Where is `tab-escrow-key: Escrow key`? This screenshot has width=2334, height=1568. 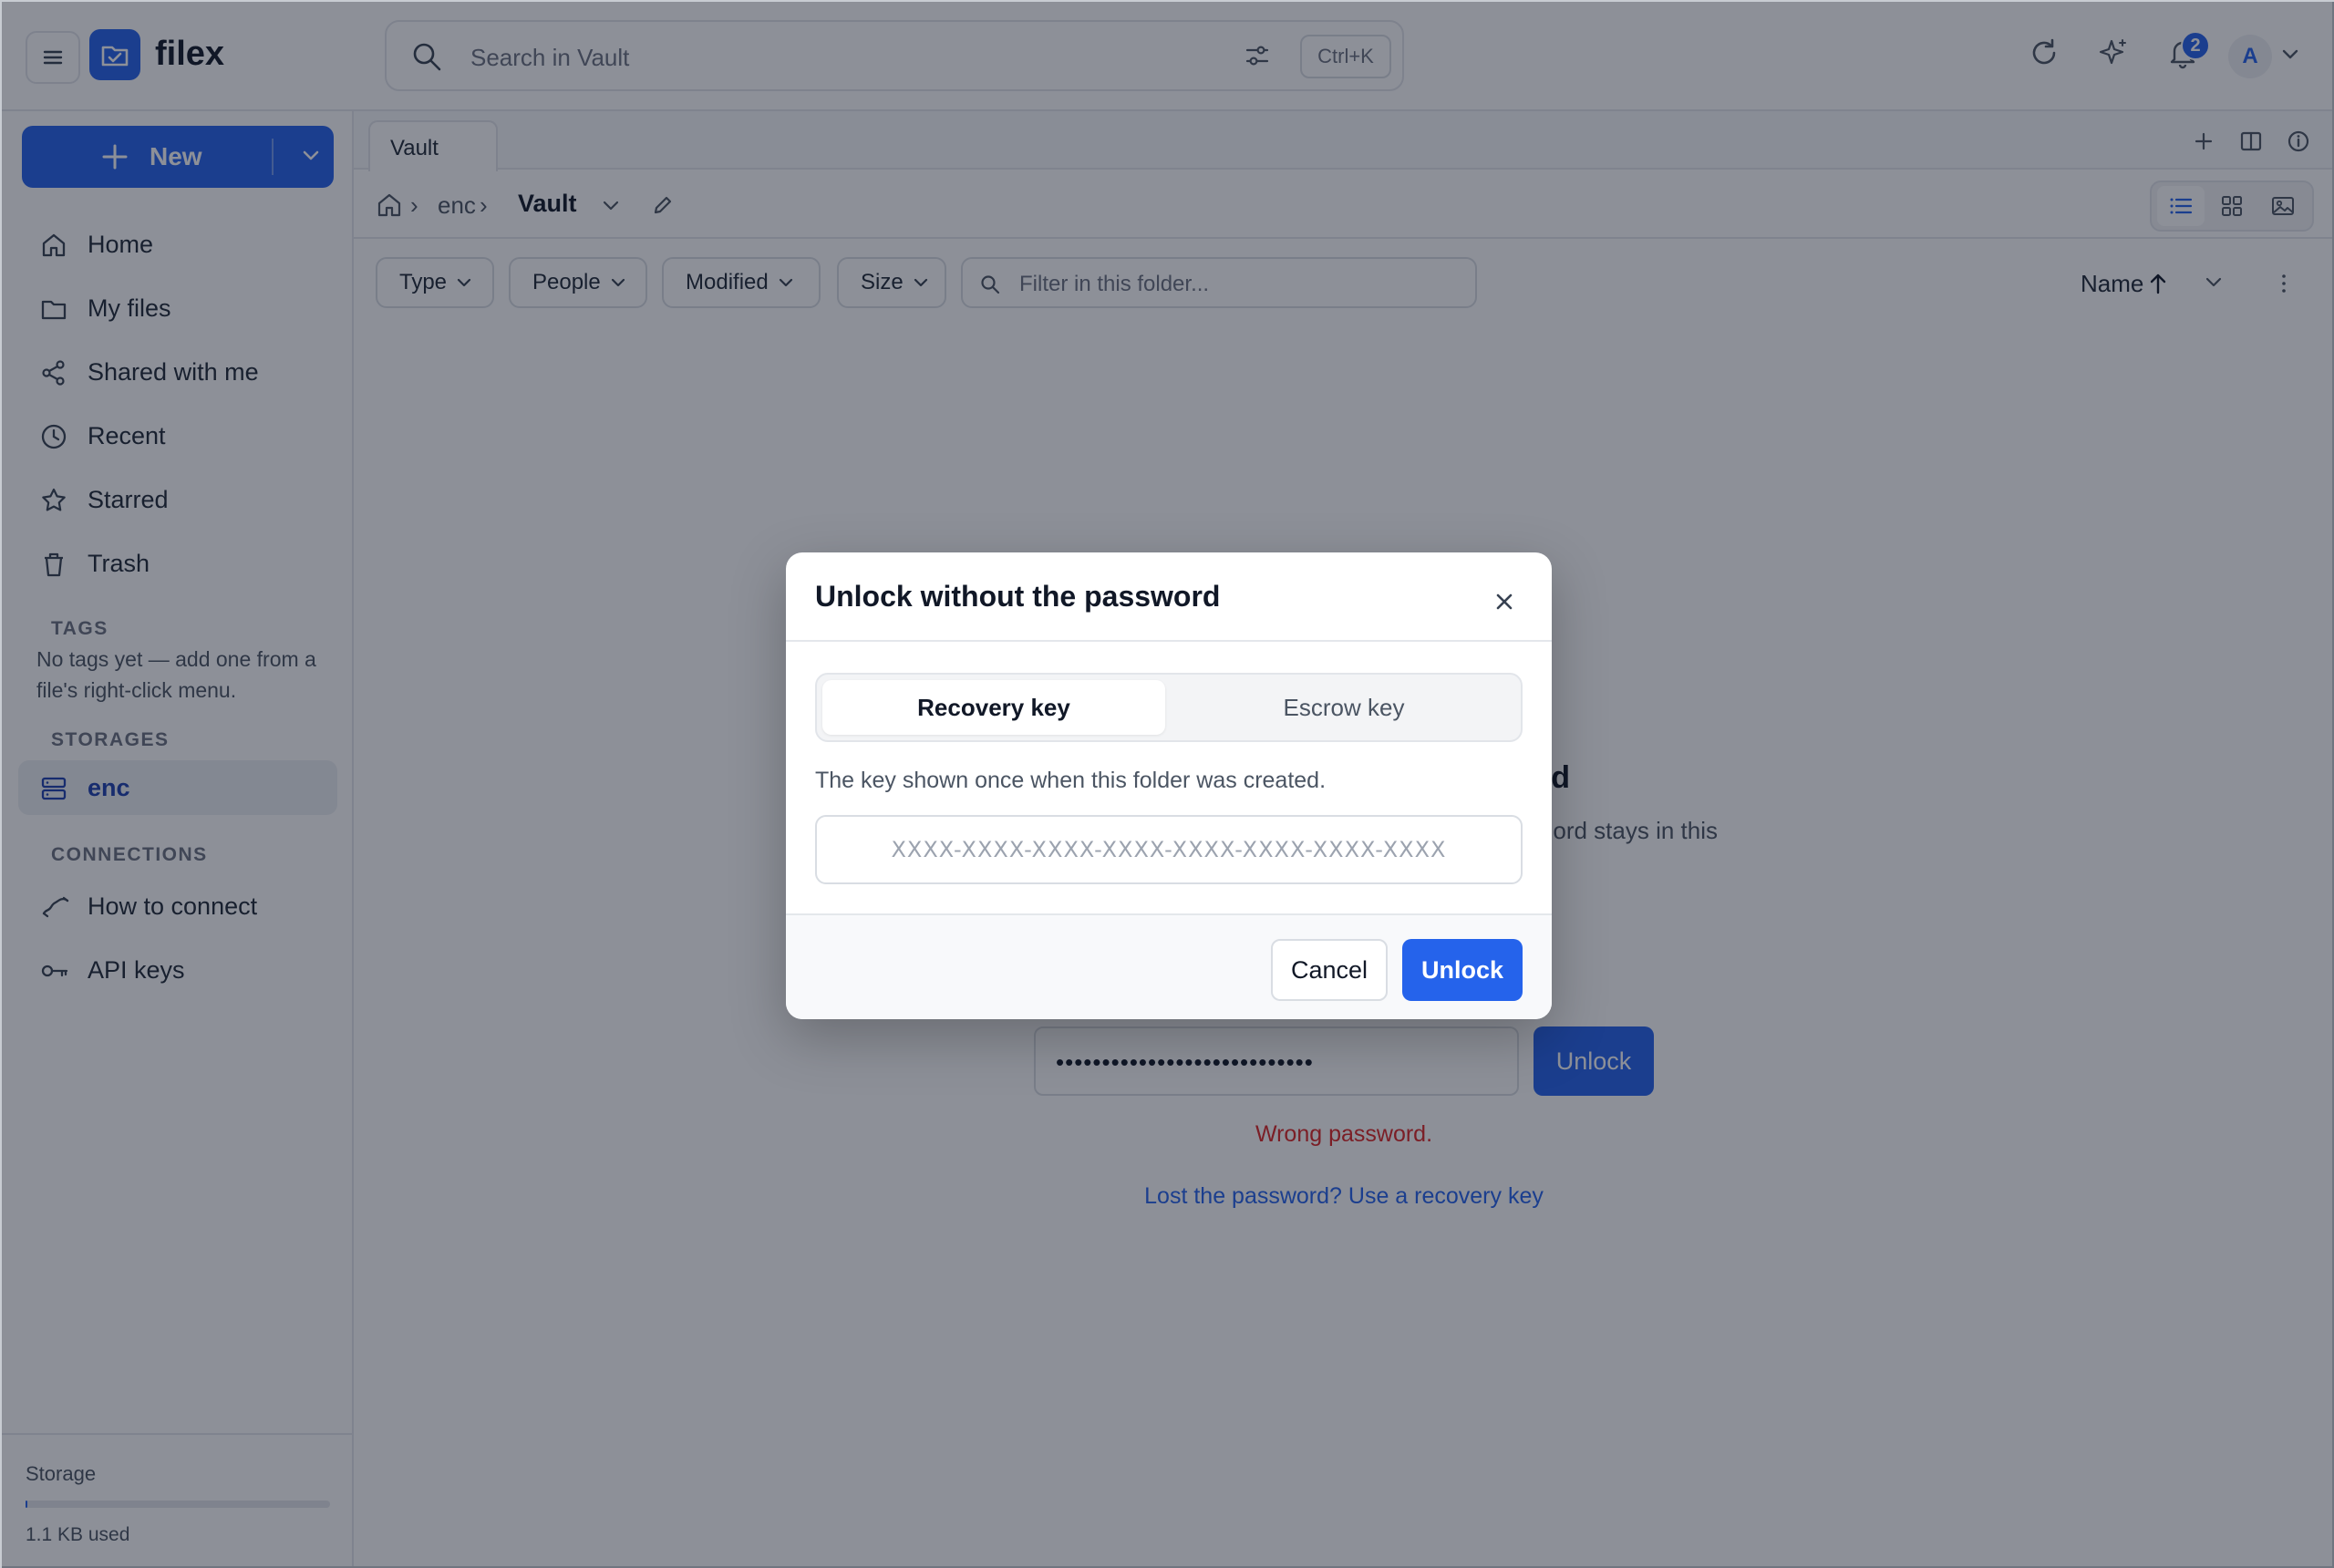
tab-escrow-key: Escrow key is located at coordinates (1344, 707).